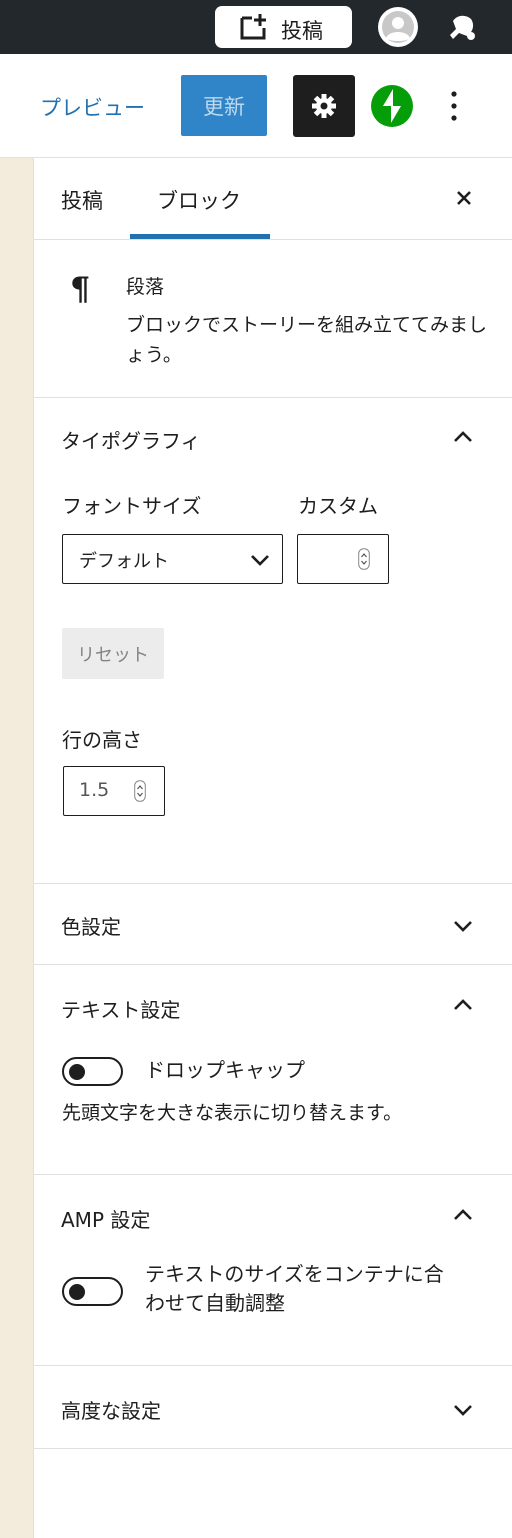  What do you see at coordinates (94, 790) in the screenshot?
I see `line-height-value: 1.5` at bounding box center [94, 790].